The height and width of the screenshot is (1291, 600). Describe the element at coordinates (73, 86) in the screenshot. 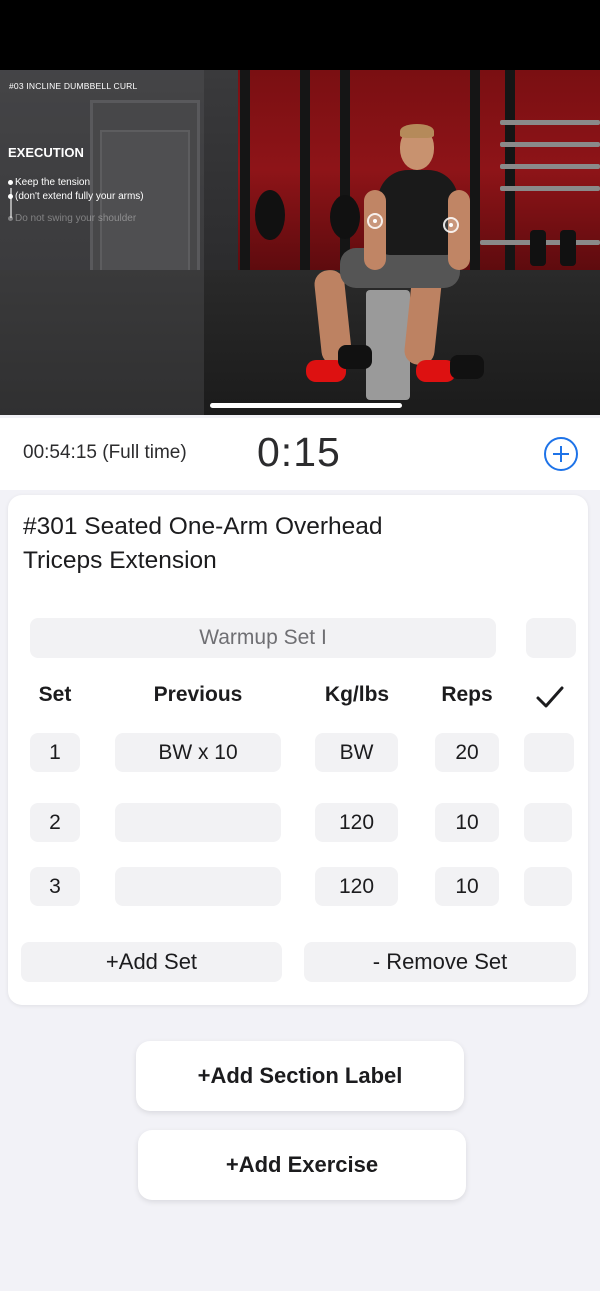

I see `video-exercise-title: #03 INCLINE DUMBBELL CURL` at that location.